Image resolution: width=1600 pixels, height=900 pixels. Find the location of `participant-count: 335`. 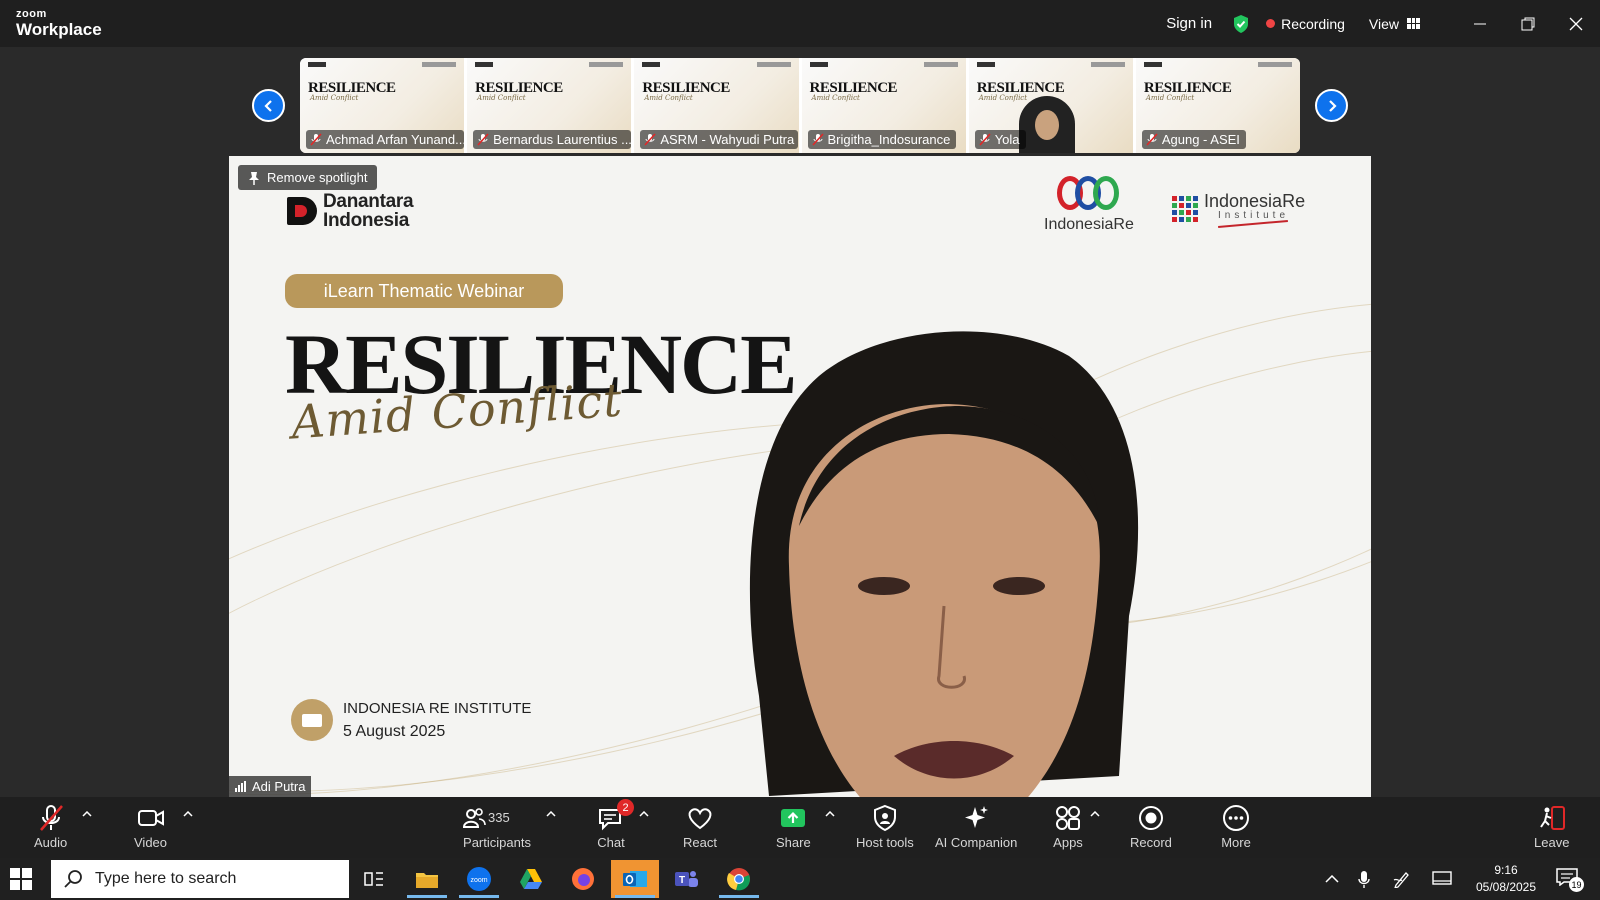

participant-count: 335 is located at coordinates (499, 817).